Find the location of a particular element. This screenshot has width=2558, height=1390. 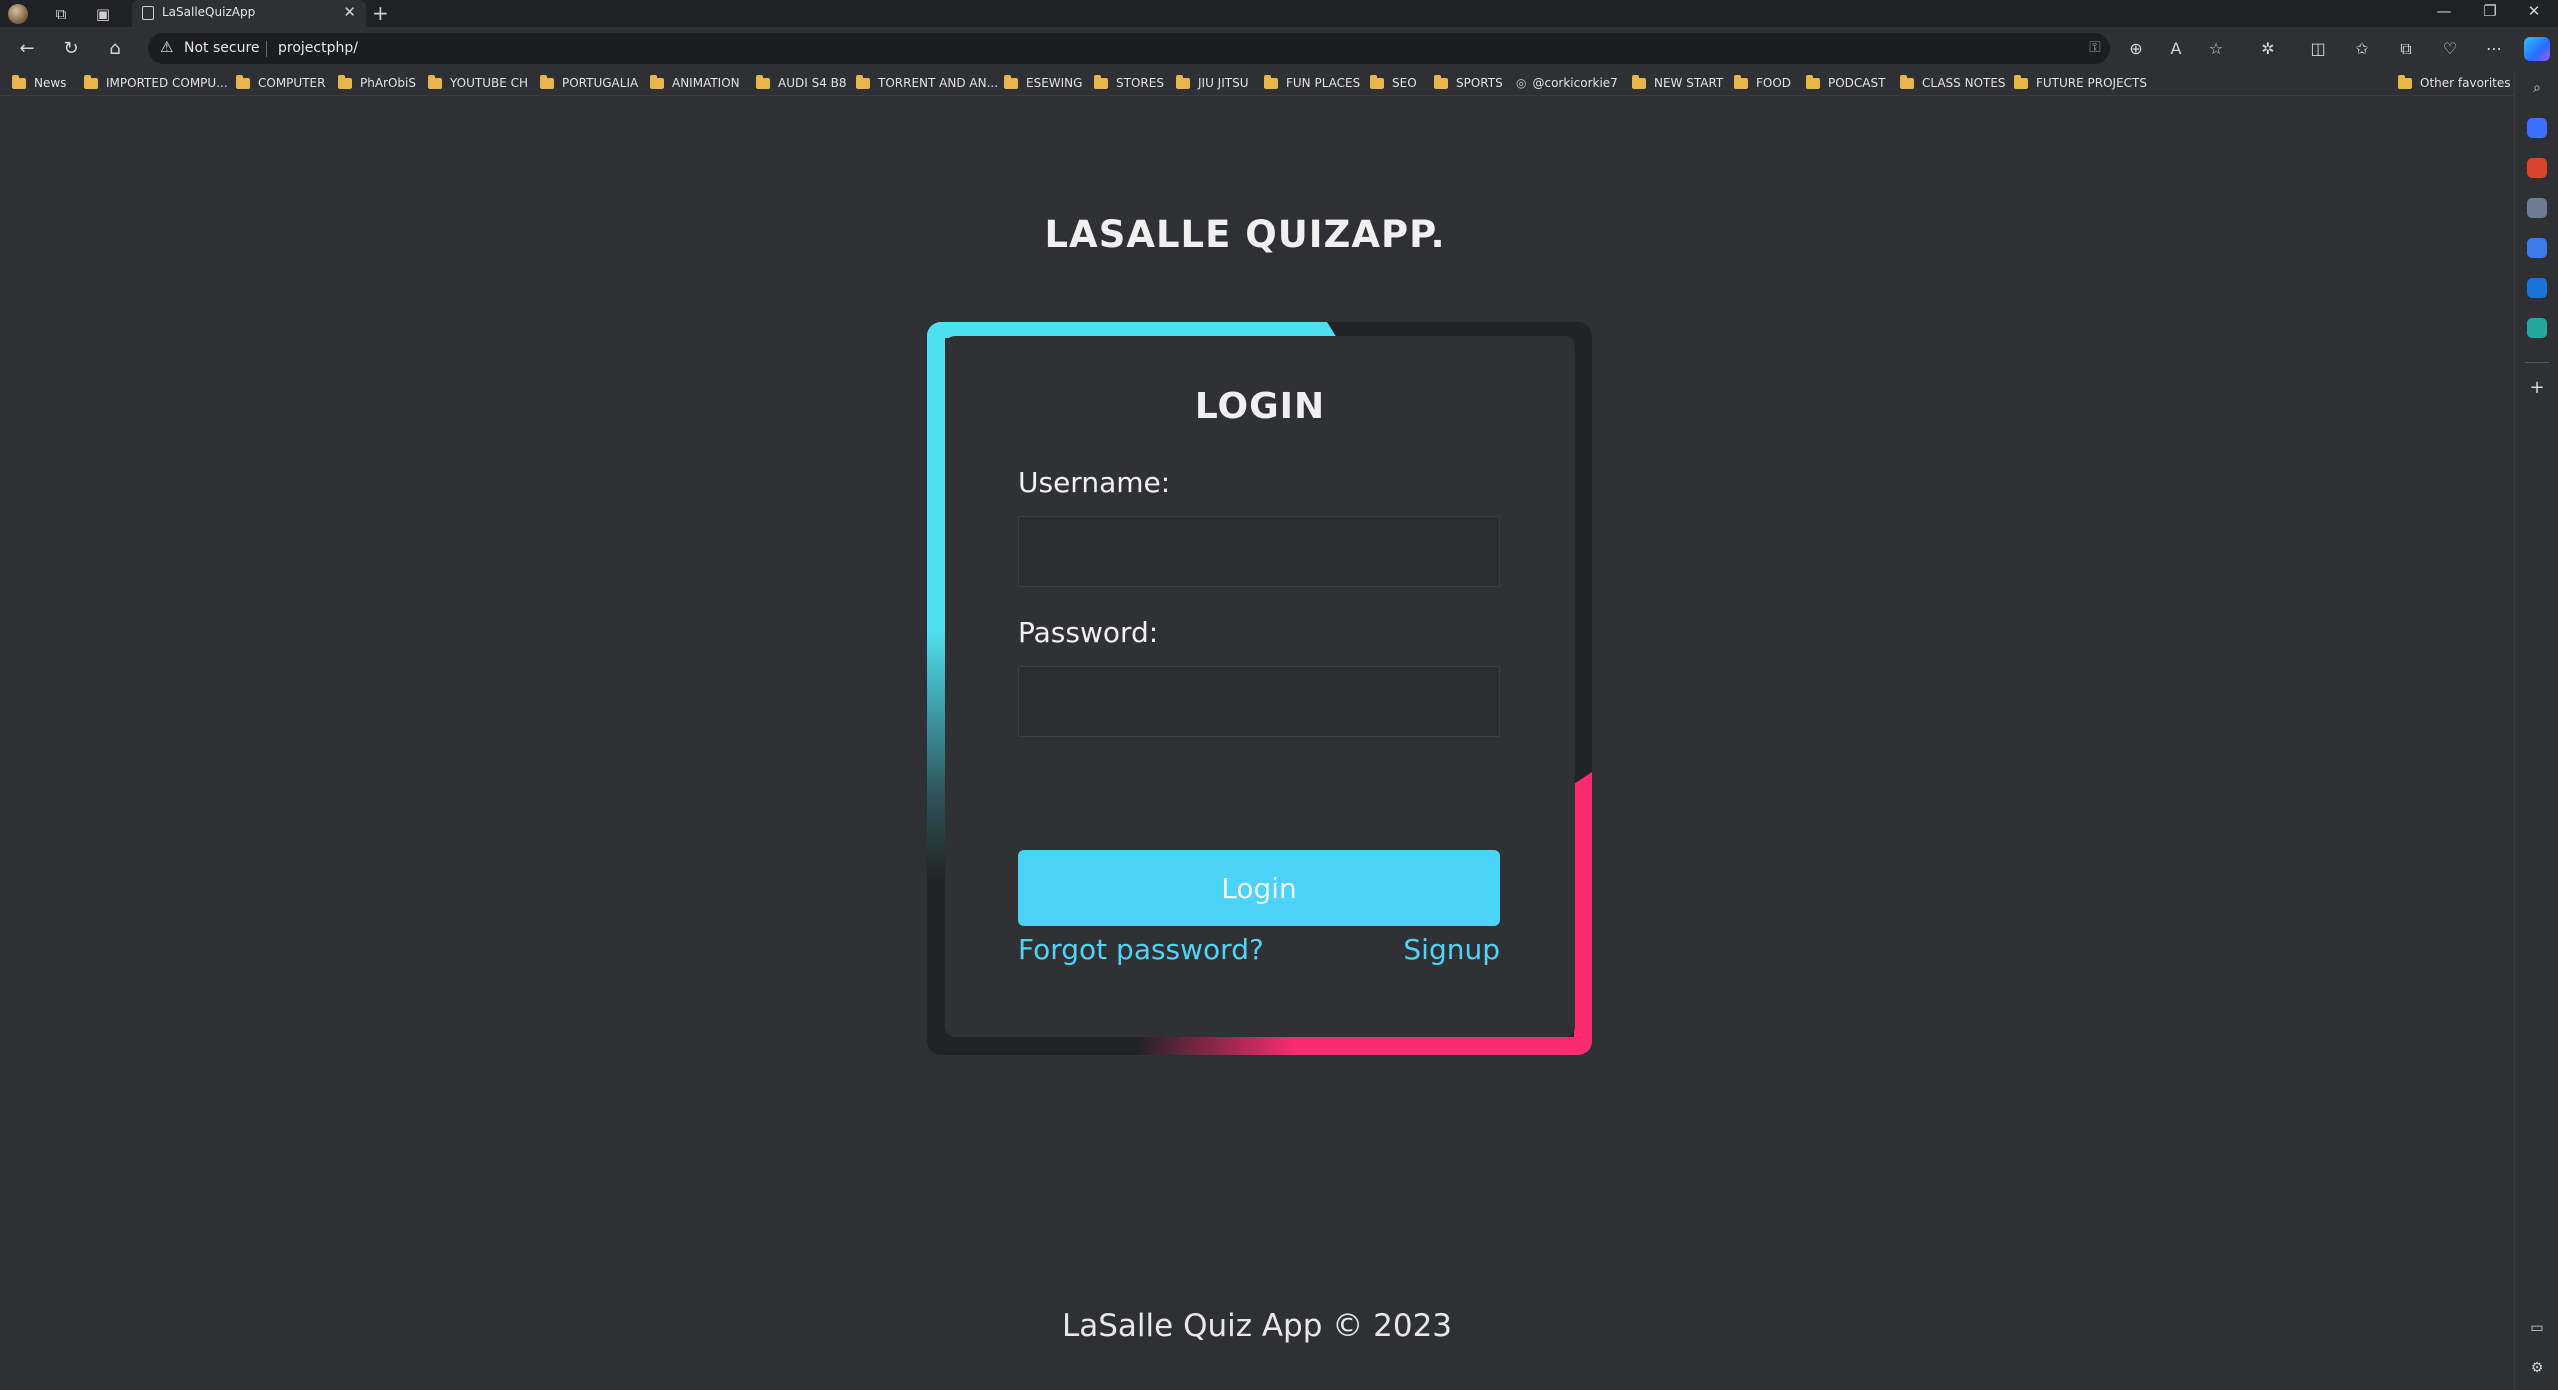

bookmark-label: JIU JITSU is located at coordinates (1223, 83).